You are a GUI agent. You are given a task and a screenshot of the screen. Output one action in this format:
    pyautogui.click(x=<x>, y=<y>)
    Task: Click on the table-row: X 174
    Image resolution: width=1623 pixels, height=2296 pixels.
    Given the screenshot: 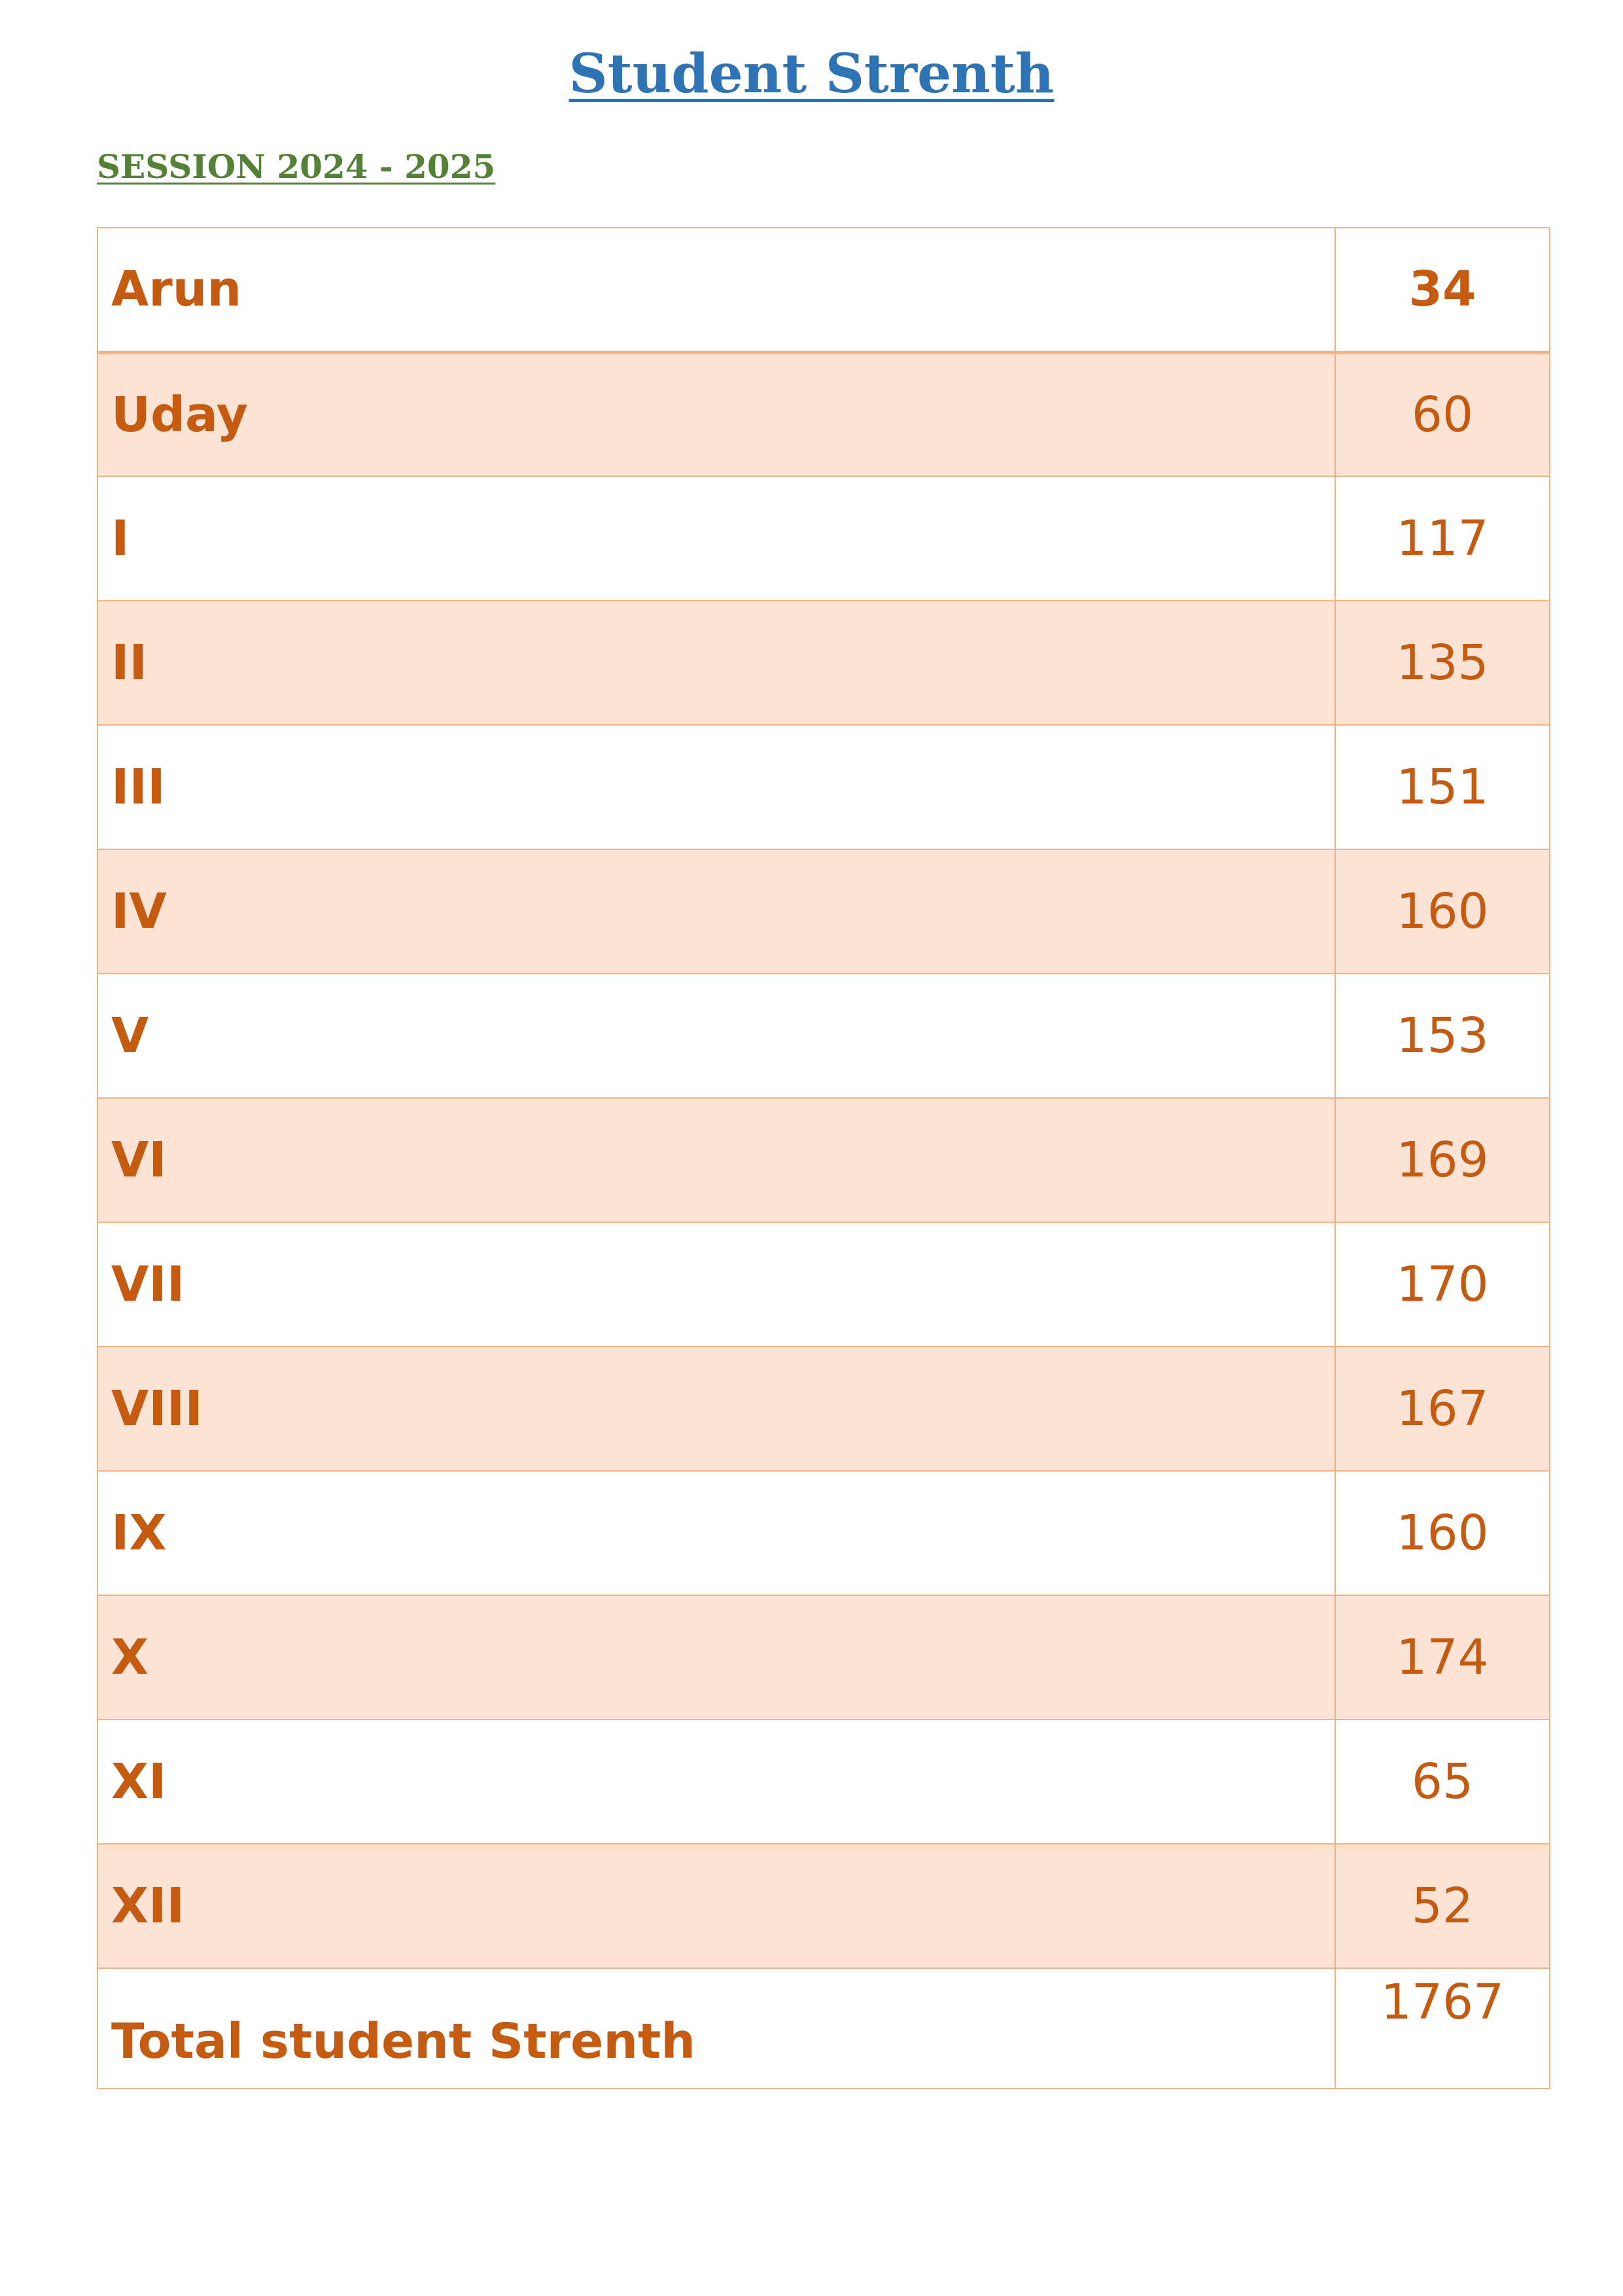 What is the action you would take?
    pyautogui.click(x=824, y=1657)
    